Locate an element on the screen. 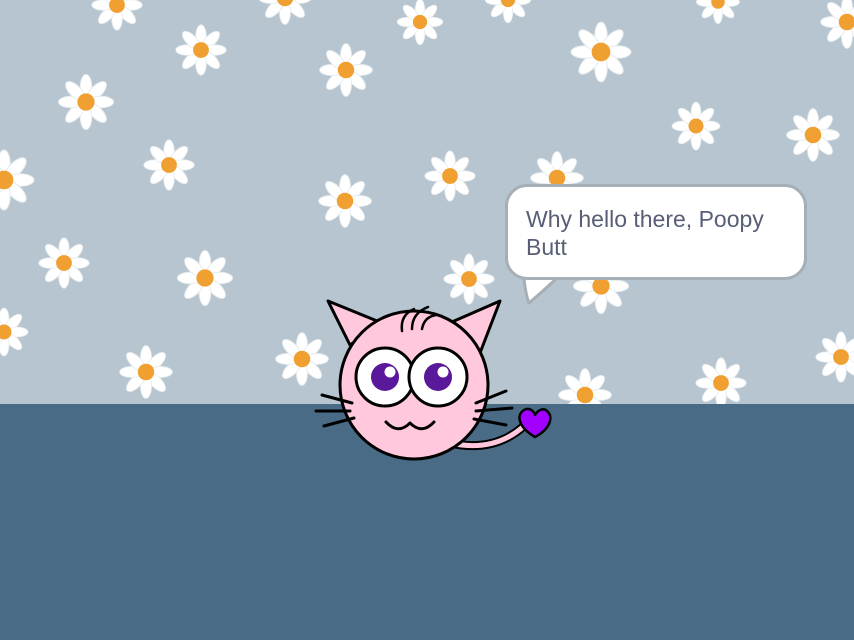 Image resolution: width=854 pixels, height=640 pixels. speech-bubble: Why hello there, Poopy Butt is located at coordinates (656, 232).